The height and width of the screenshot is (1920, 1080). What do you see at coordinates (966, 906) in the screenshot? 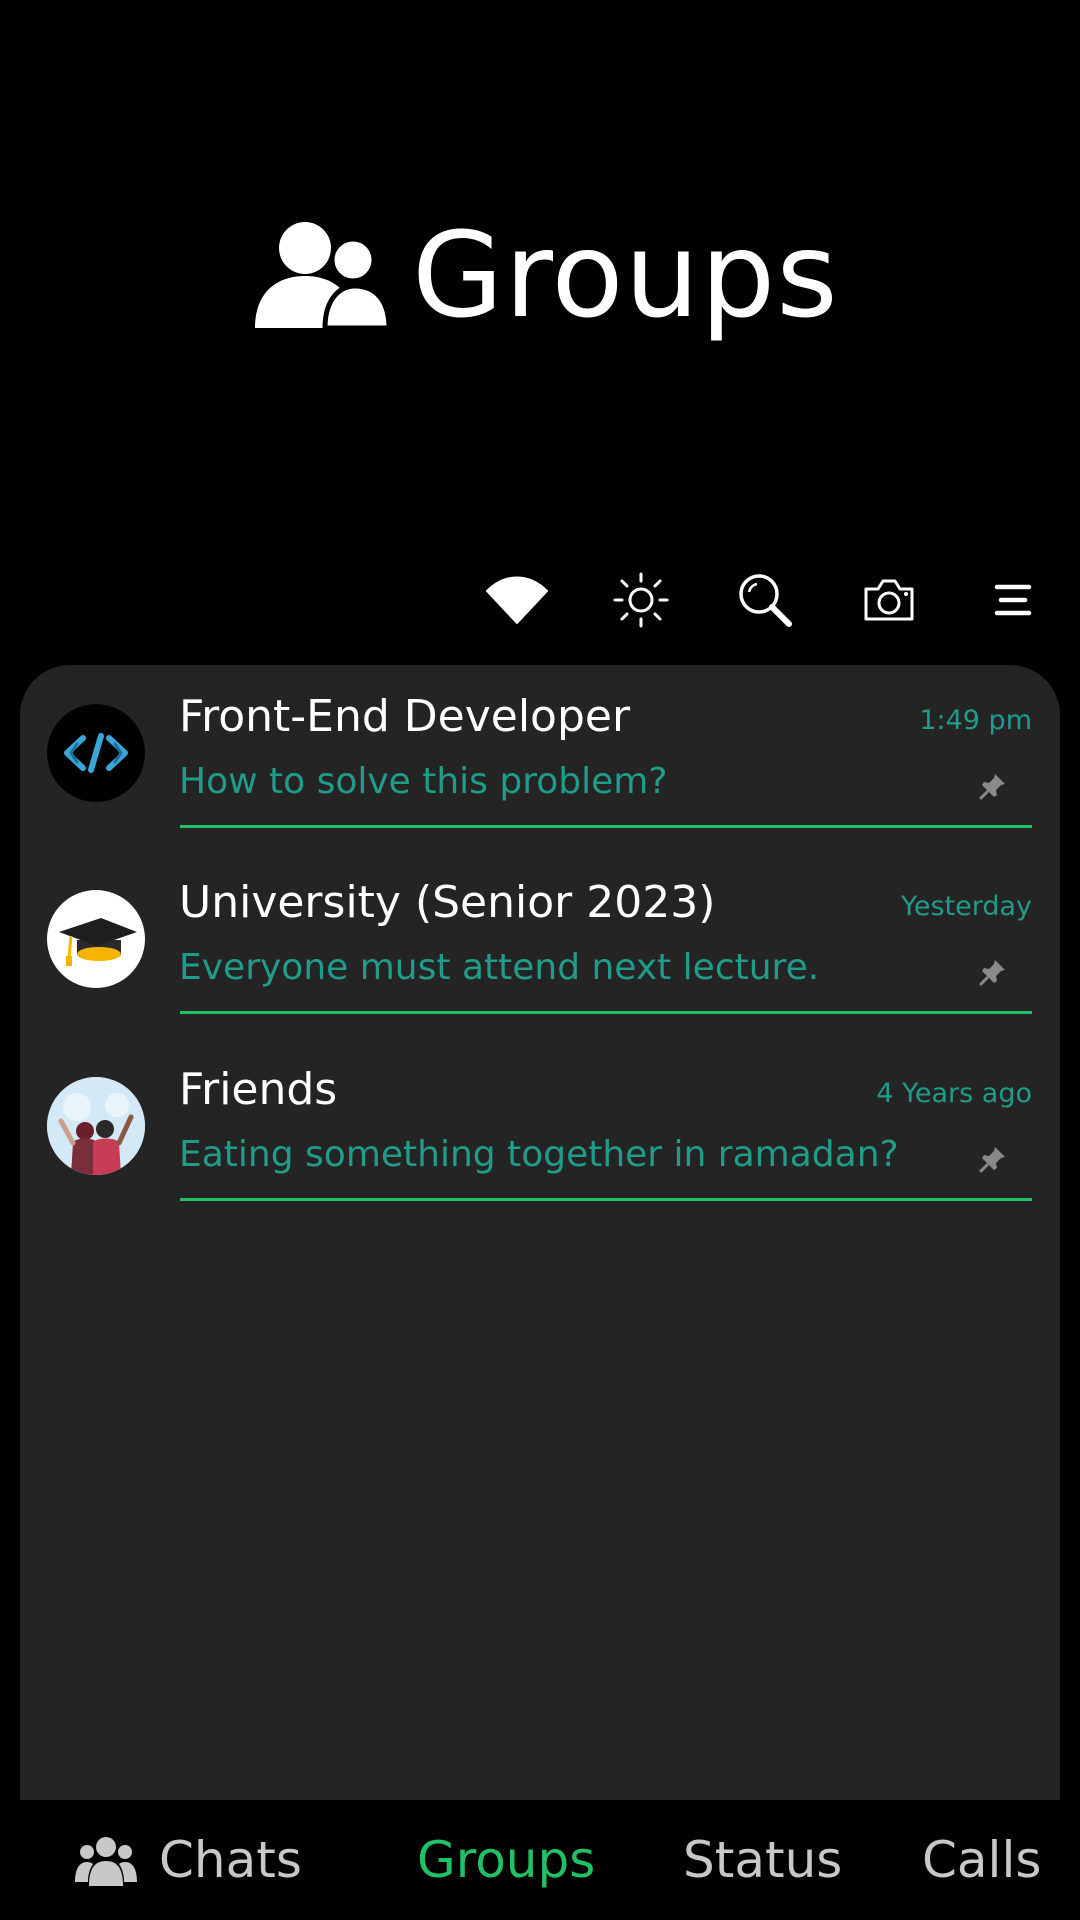
I see `group-time: Yesterday` at bounding box center [966, 906].